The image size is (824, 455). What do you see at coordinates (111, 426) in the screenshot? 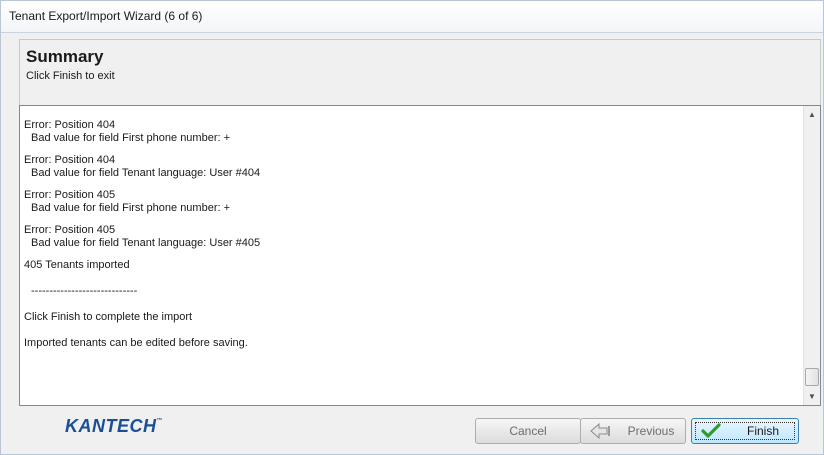
I see `logo-text: KANTECH` at bounding box center [111, 426].